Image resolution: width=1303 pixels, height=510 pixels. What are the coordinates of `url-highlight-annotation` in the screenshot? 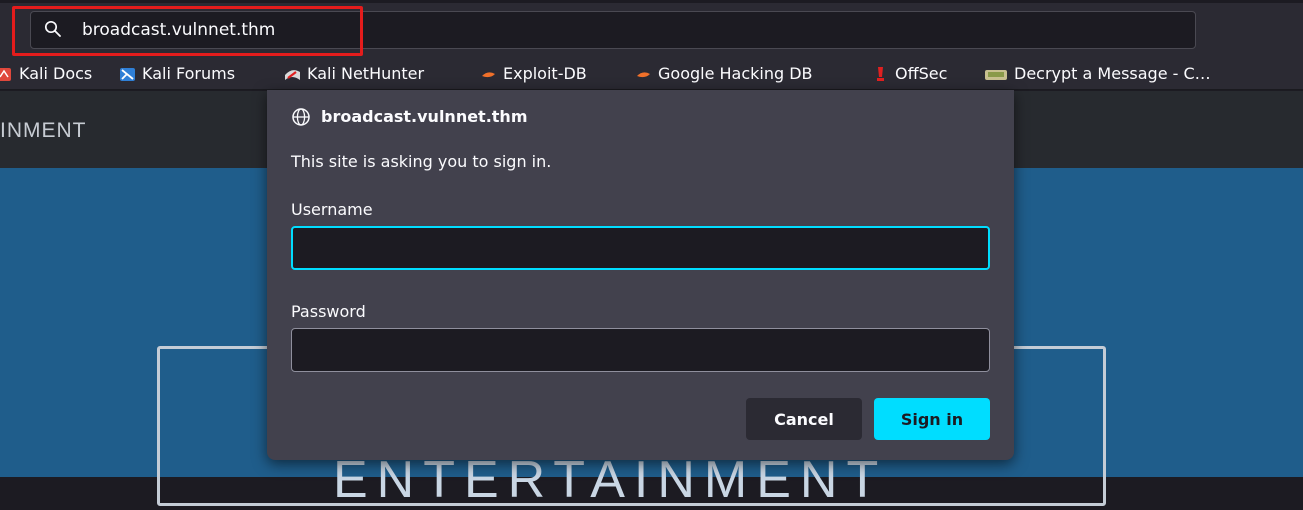 It's located at (187, 31).